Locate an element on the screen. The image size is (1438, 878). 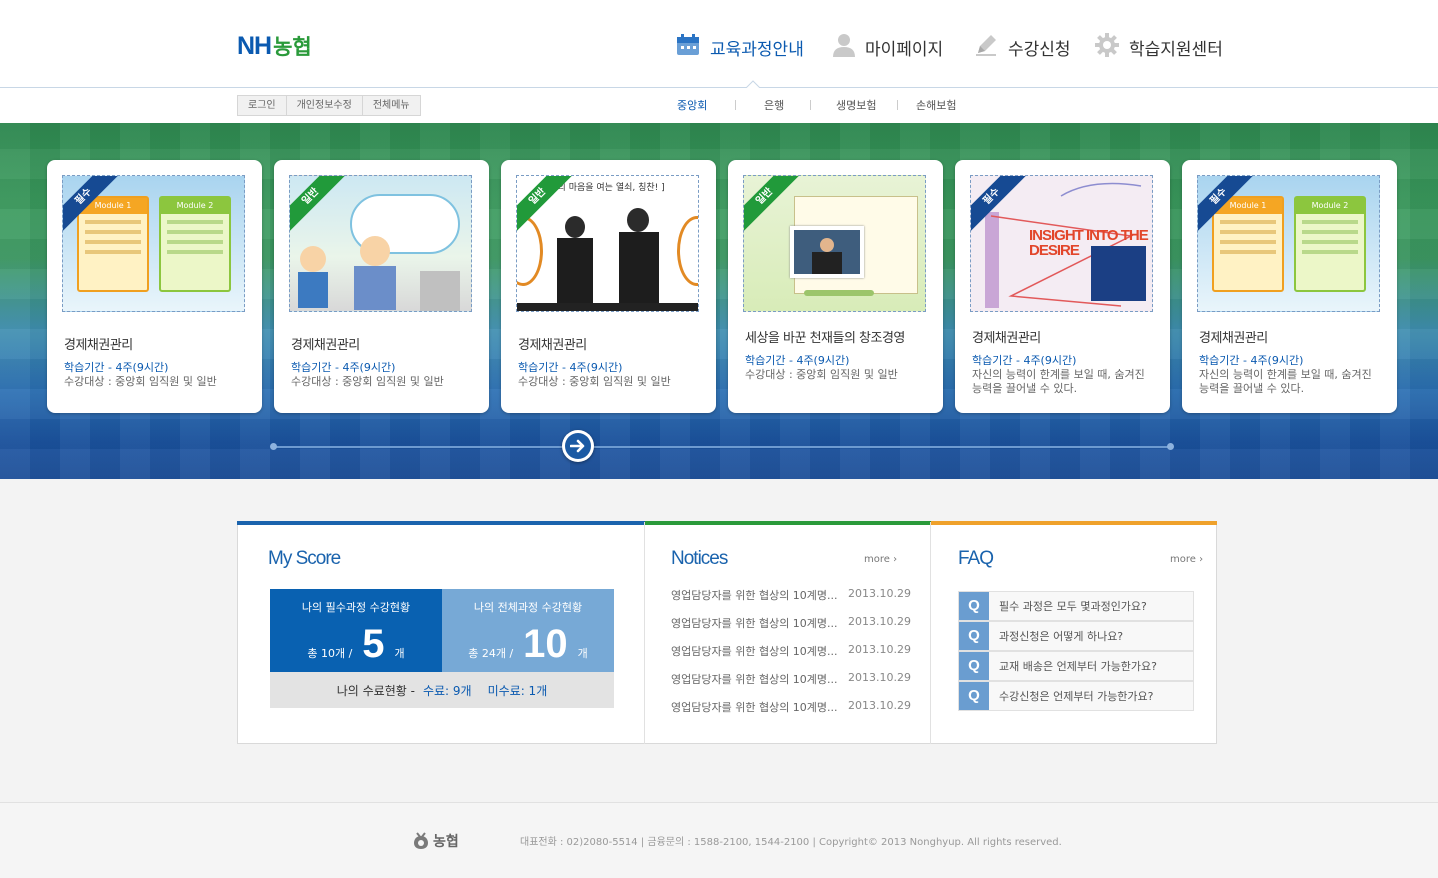
gnav-label: 수강신청 is located at coordinates (1039, 49).